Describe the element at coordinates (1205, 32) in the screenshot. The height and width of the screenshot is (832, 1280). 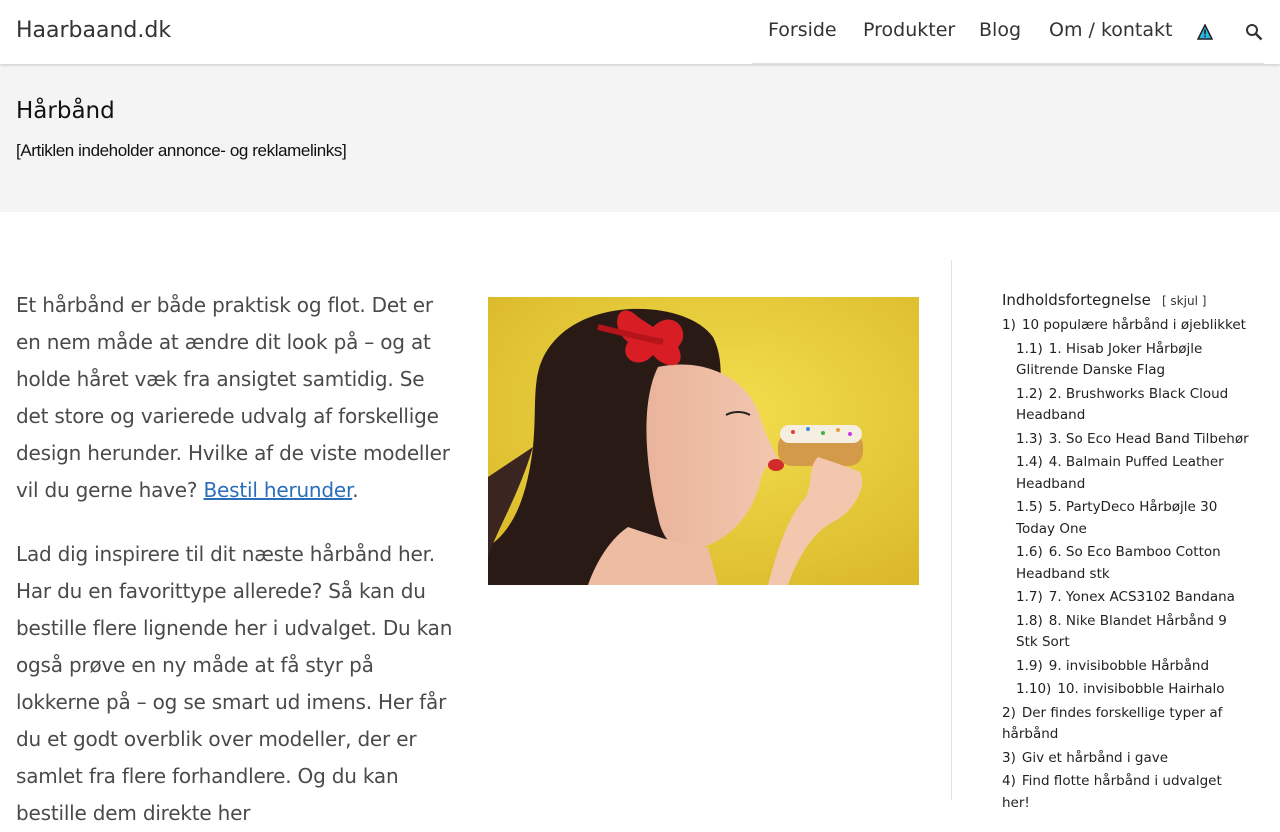
I see `warning-triangle-icon` at that location.